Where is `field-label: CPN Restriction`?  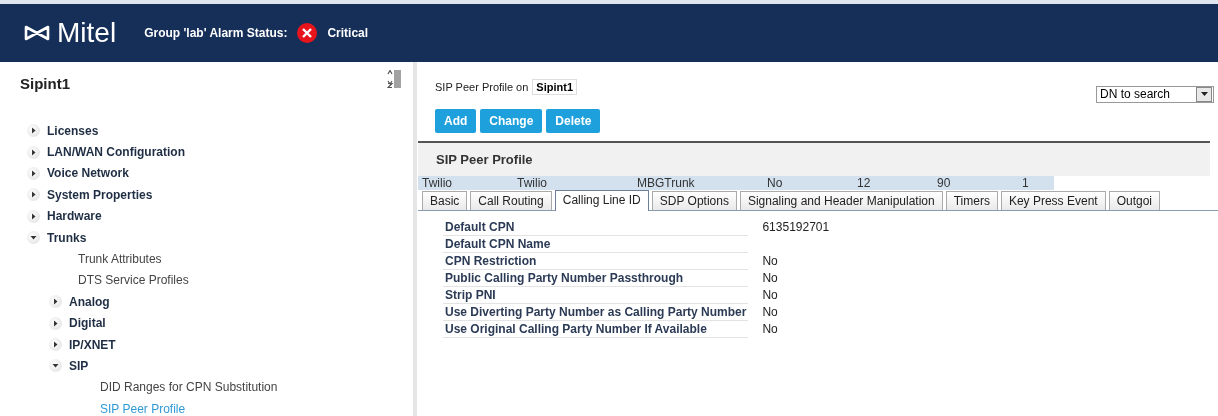 field-label: CPN Restriction is located at coordinates (491, 261).